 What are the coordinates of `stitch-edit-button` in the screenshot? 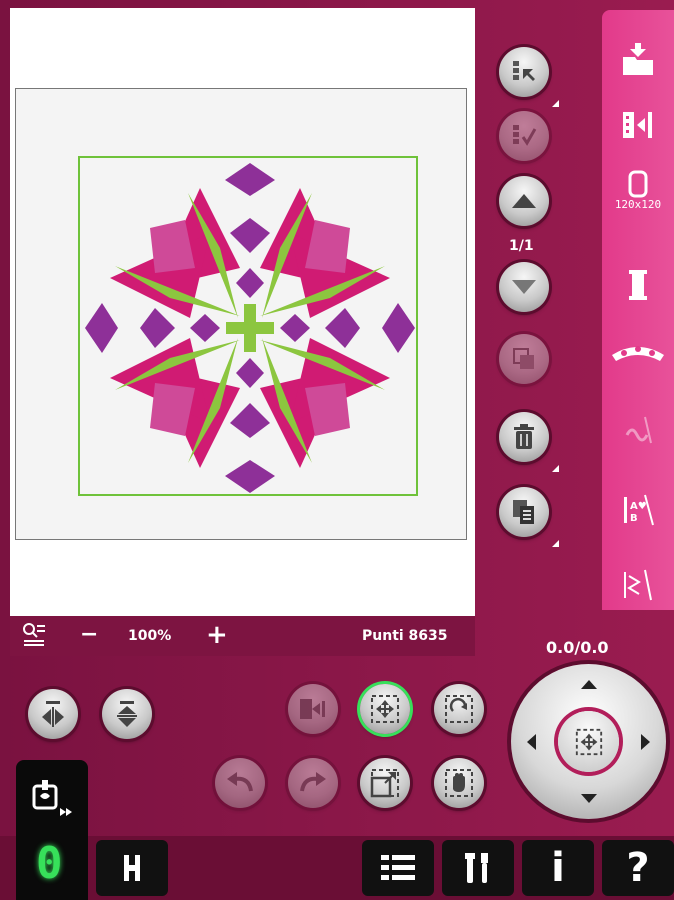 It's located at (638, 585).